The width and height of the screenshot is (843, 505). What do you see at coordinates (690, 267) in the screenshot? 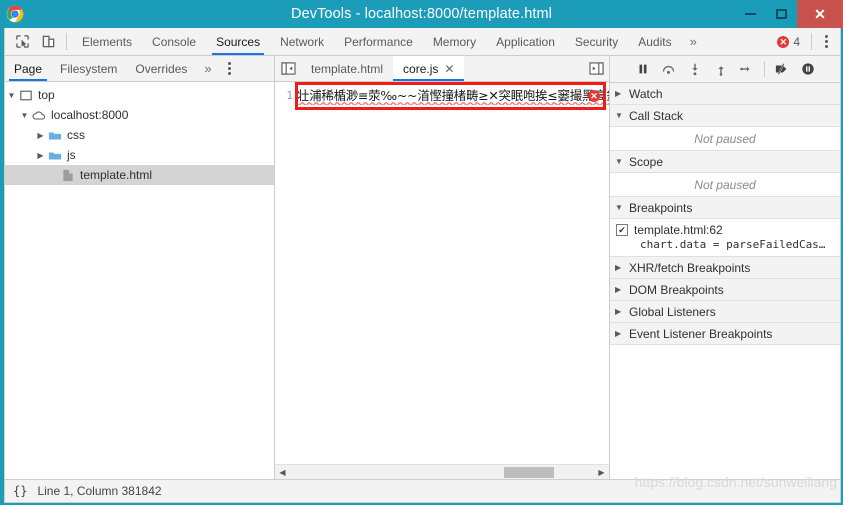
I see `section-title: XHR/fetch Breakpoints` at bounding box center [690, 267].